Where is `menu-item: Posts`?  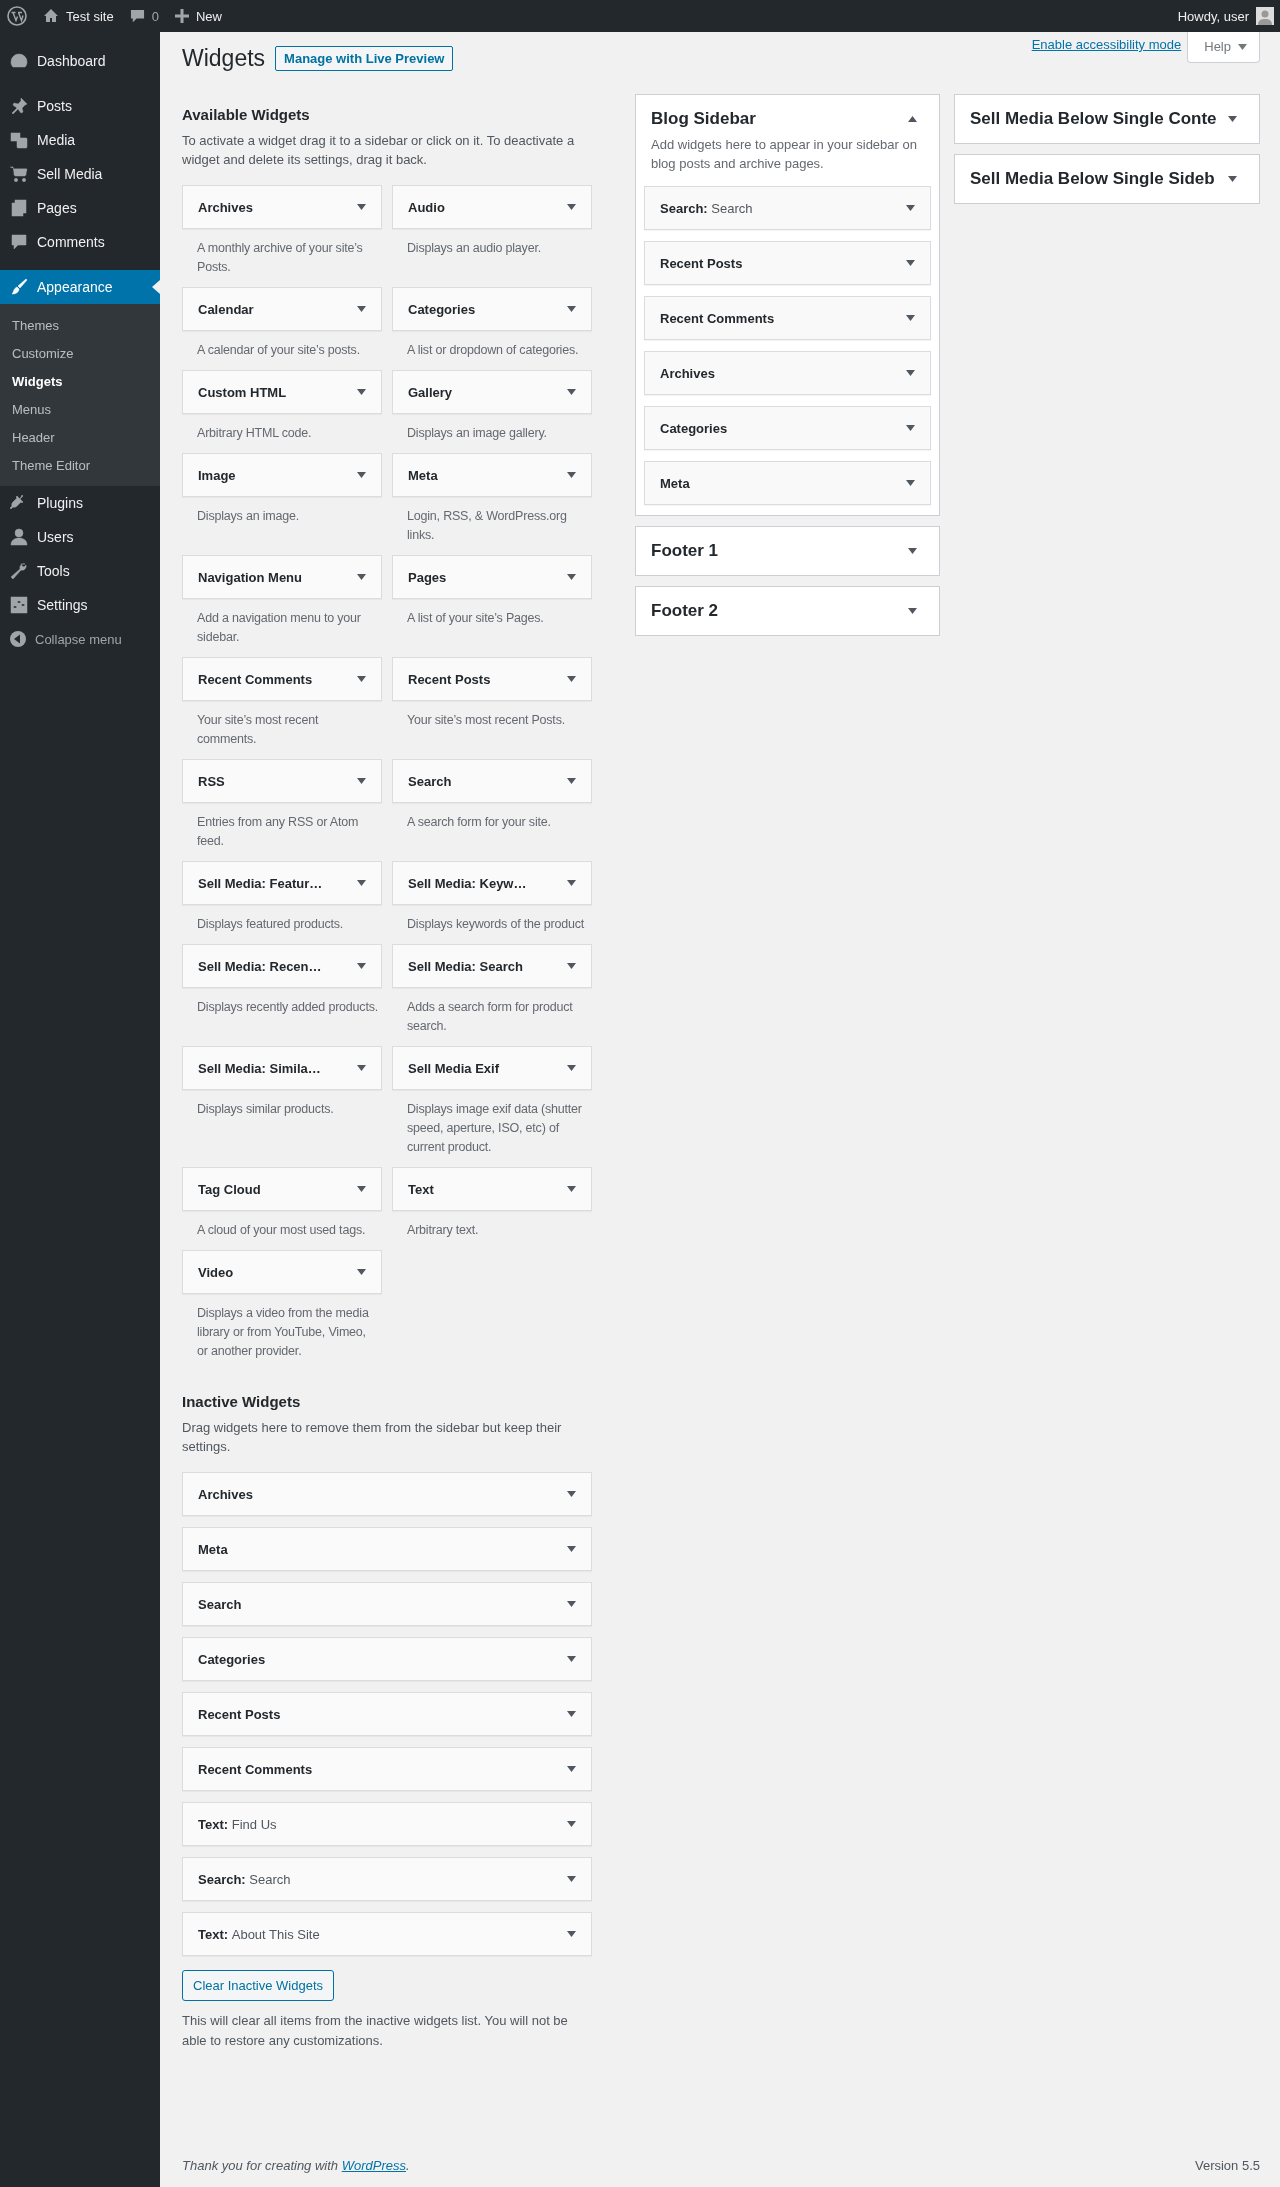 menu-item: Posts is located at coordinates (80, 106).